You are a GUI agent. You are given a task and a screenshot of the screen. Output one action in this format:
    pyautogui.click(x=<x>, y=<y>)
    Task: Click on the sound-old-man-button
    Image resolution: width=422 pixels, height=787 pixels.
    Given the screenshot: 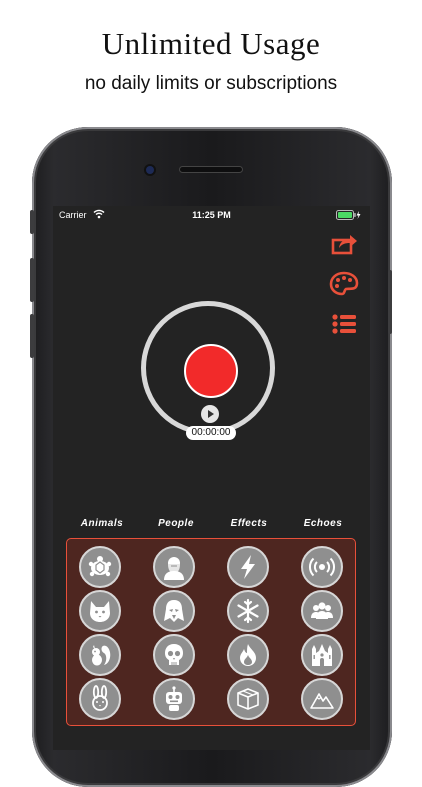 What is the action you would take?
    pyautogui.click(x=174, y=567)
    